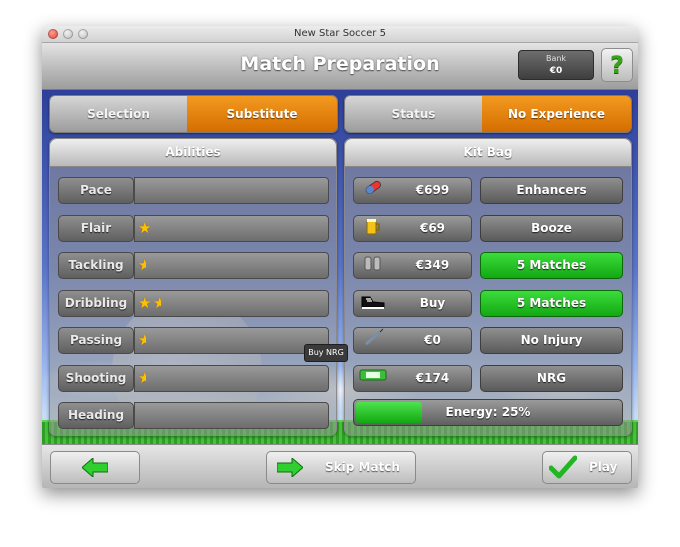  I want to click on kit-status-button: Booze, so click(551, 228).